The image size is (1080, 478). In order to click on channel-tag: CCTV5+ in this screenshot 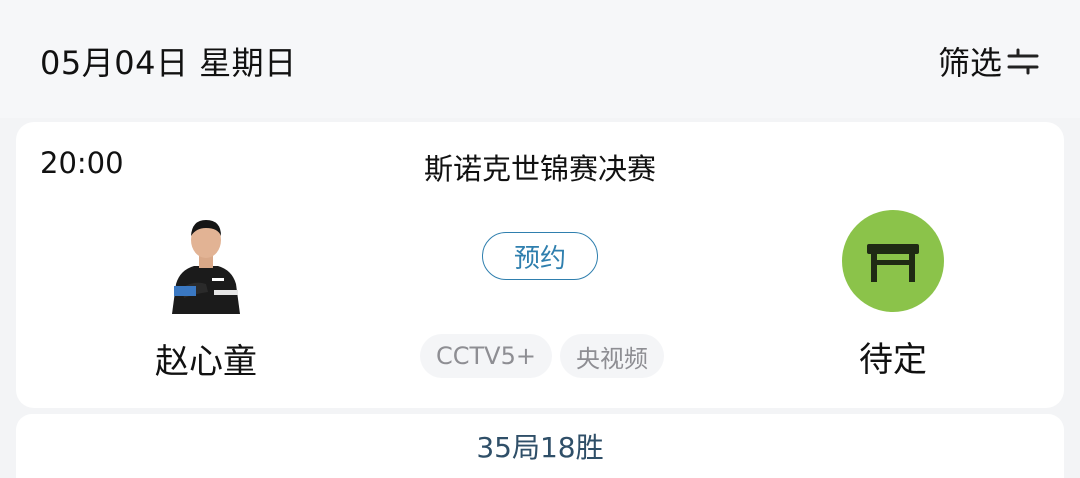, I will do `click(486, 356)`.